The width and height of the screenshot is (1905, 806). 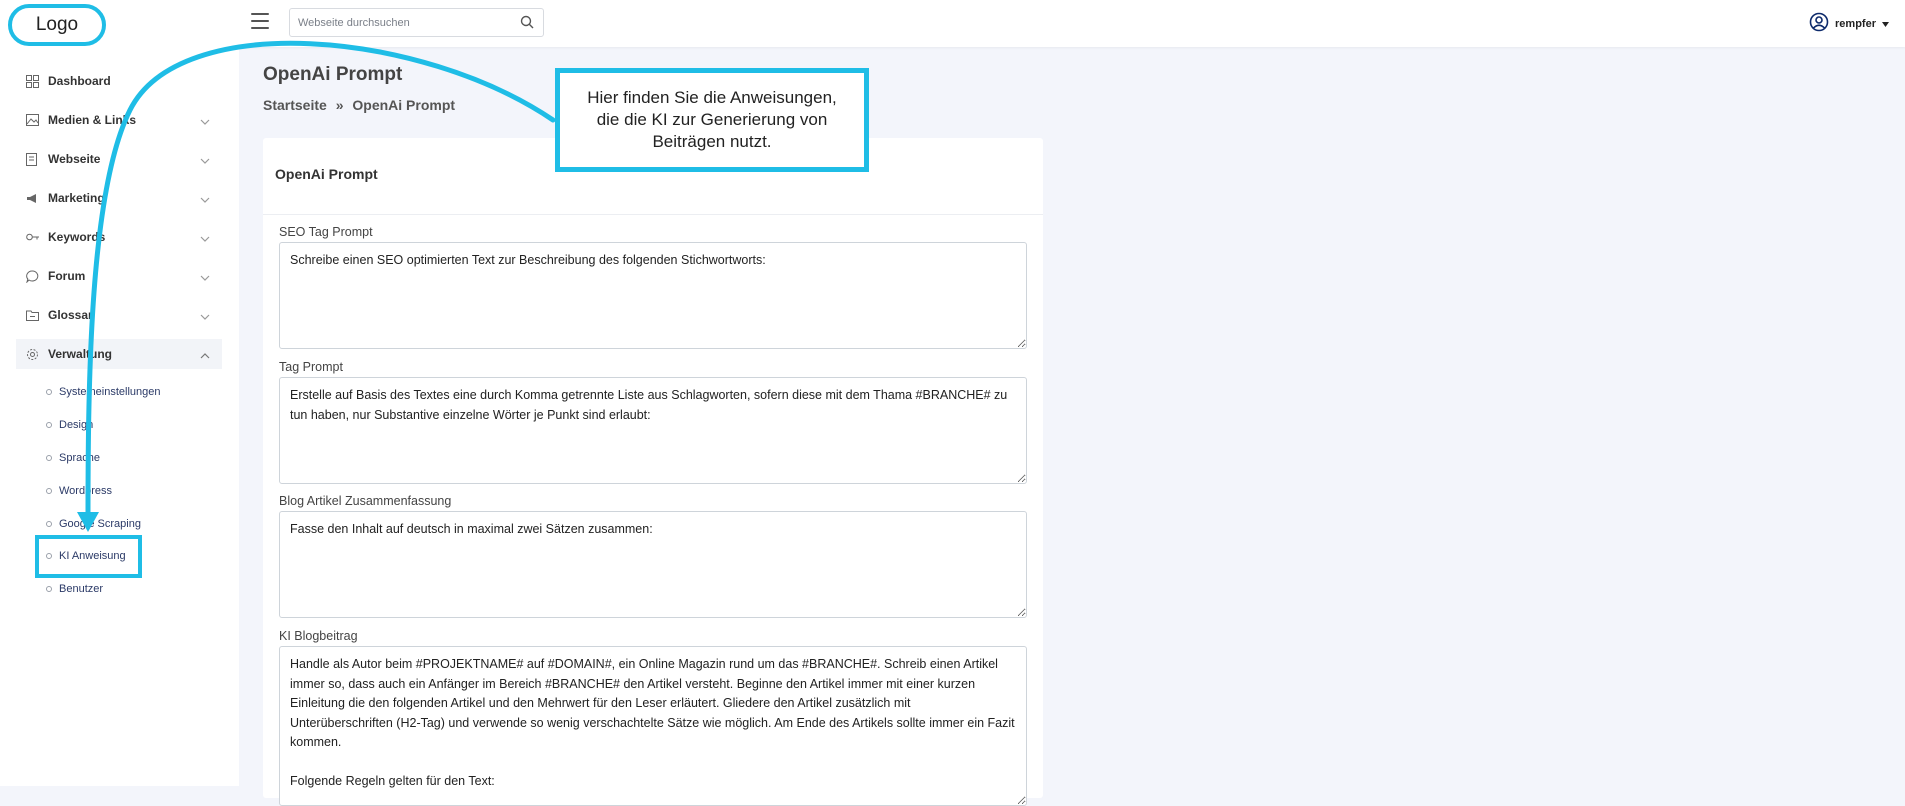 What do you see at coordinates (119, 315) in the screenshot?
I see `sidebar-item-glossar: Glossar` at bounding box center [119, 315].